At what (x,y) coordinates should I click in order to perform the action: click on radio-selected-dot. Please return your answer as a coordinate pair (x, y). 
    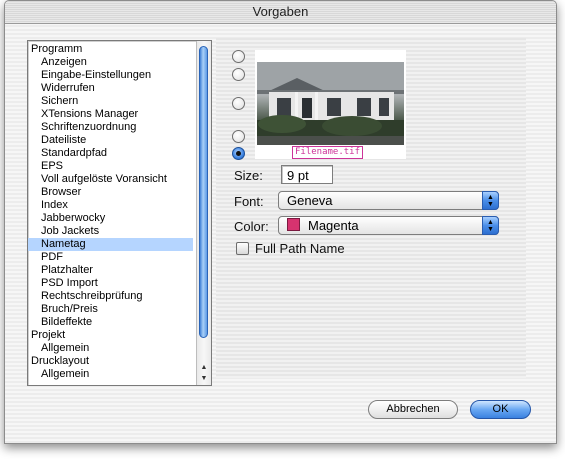
    Looking at the image, I should click on (238, 153).